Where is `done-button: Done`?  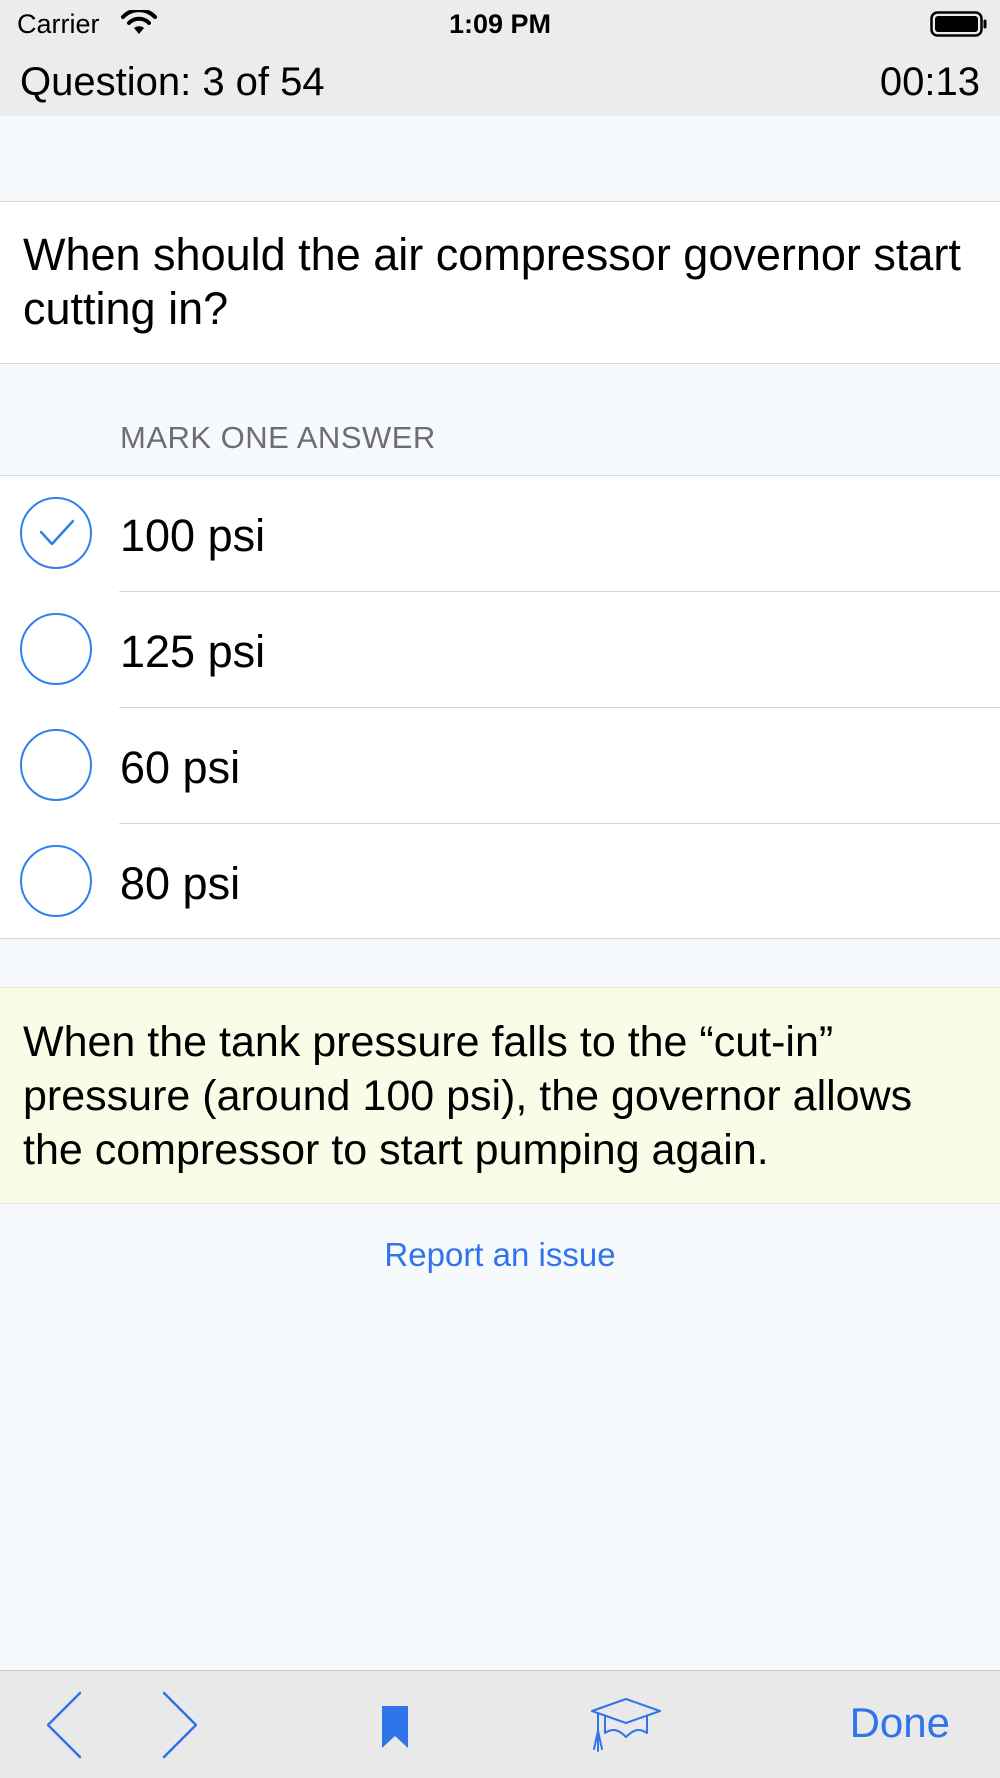
done-button: Done is located at coordinates (900, 1723).